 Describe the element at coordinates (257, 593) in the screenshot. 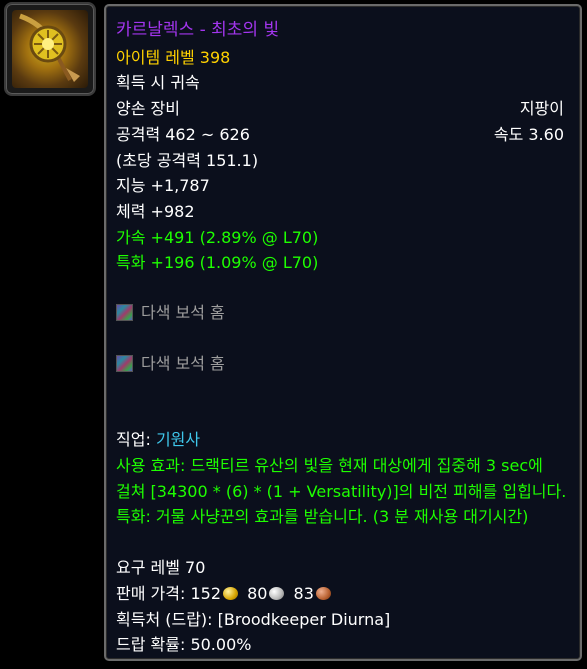

I see `silver-amount: 80` at that location.